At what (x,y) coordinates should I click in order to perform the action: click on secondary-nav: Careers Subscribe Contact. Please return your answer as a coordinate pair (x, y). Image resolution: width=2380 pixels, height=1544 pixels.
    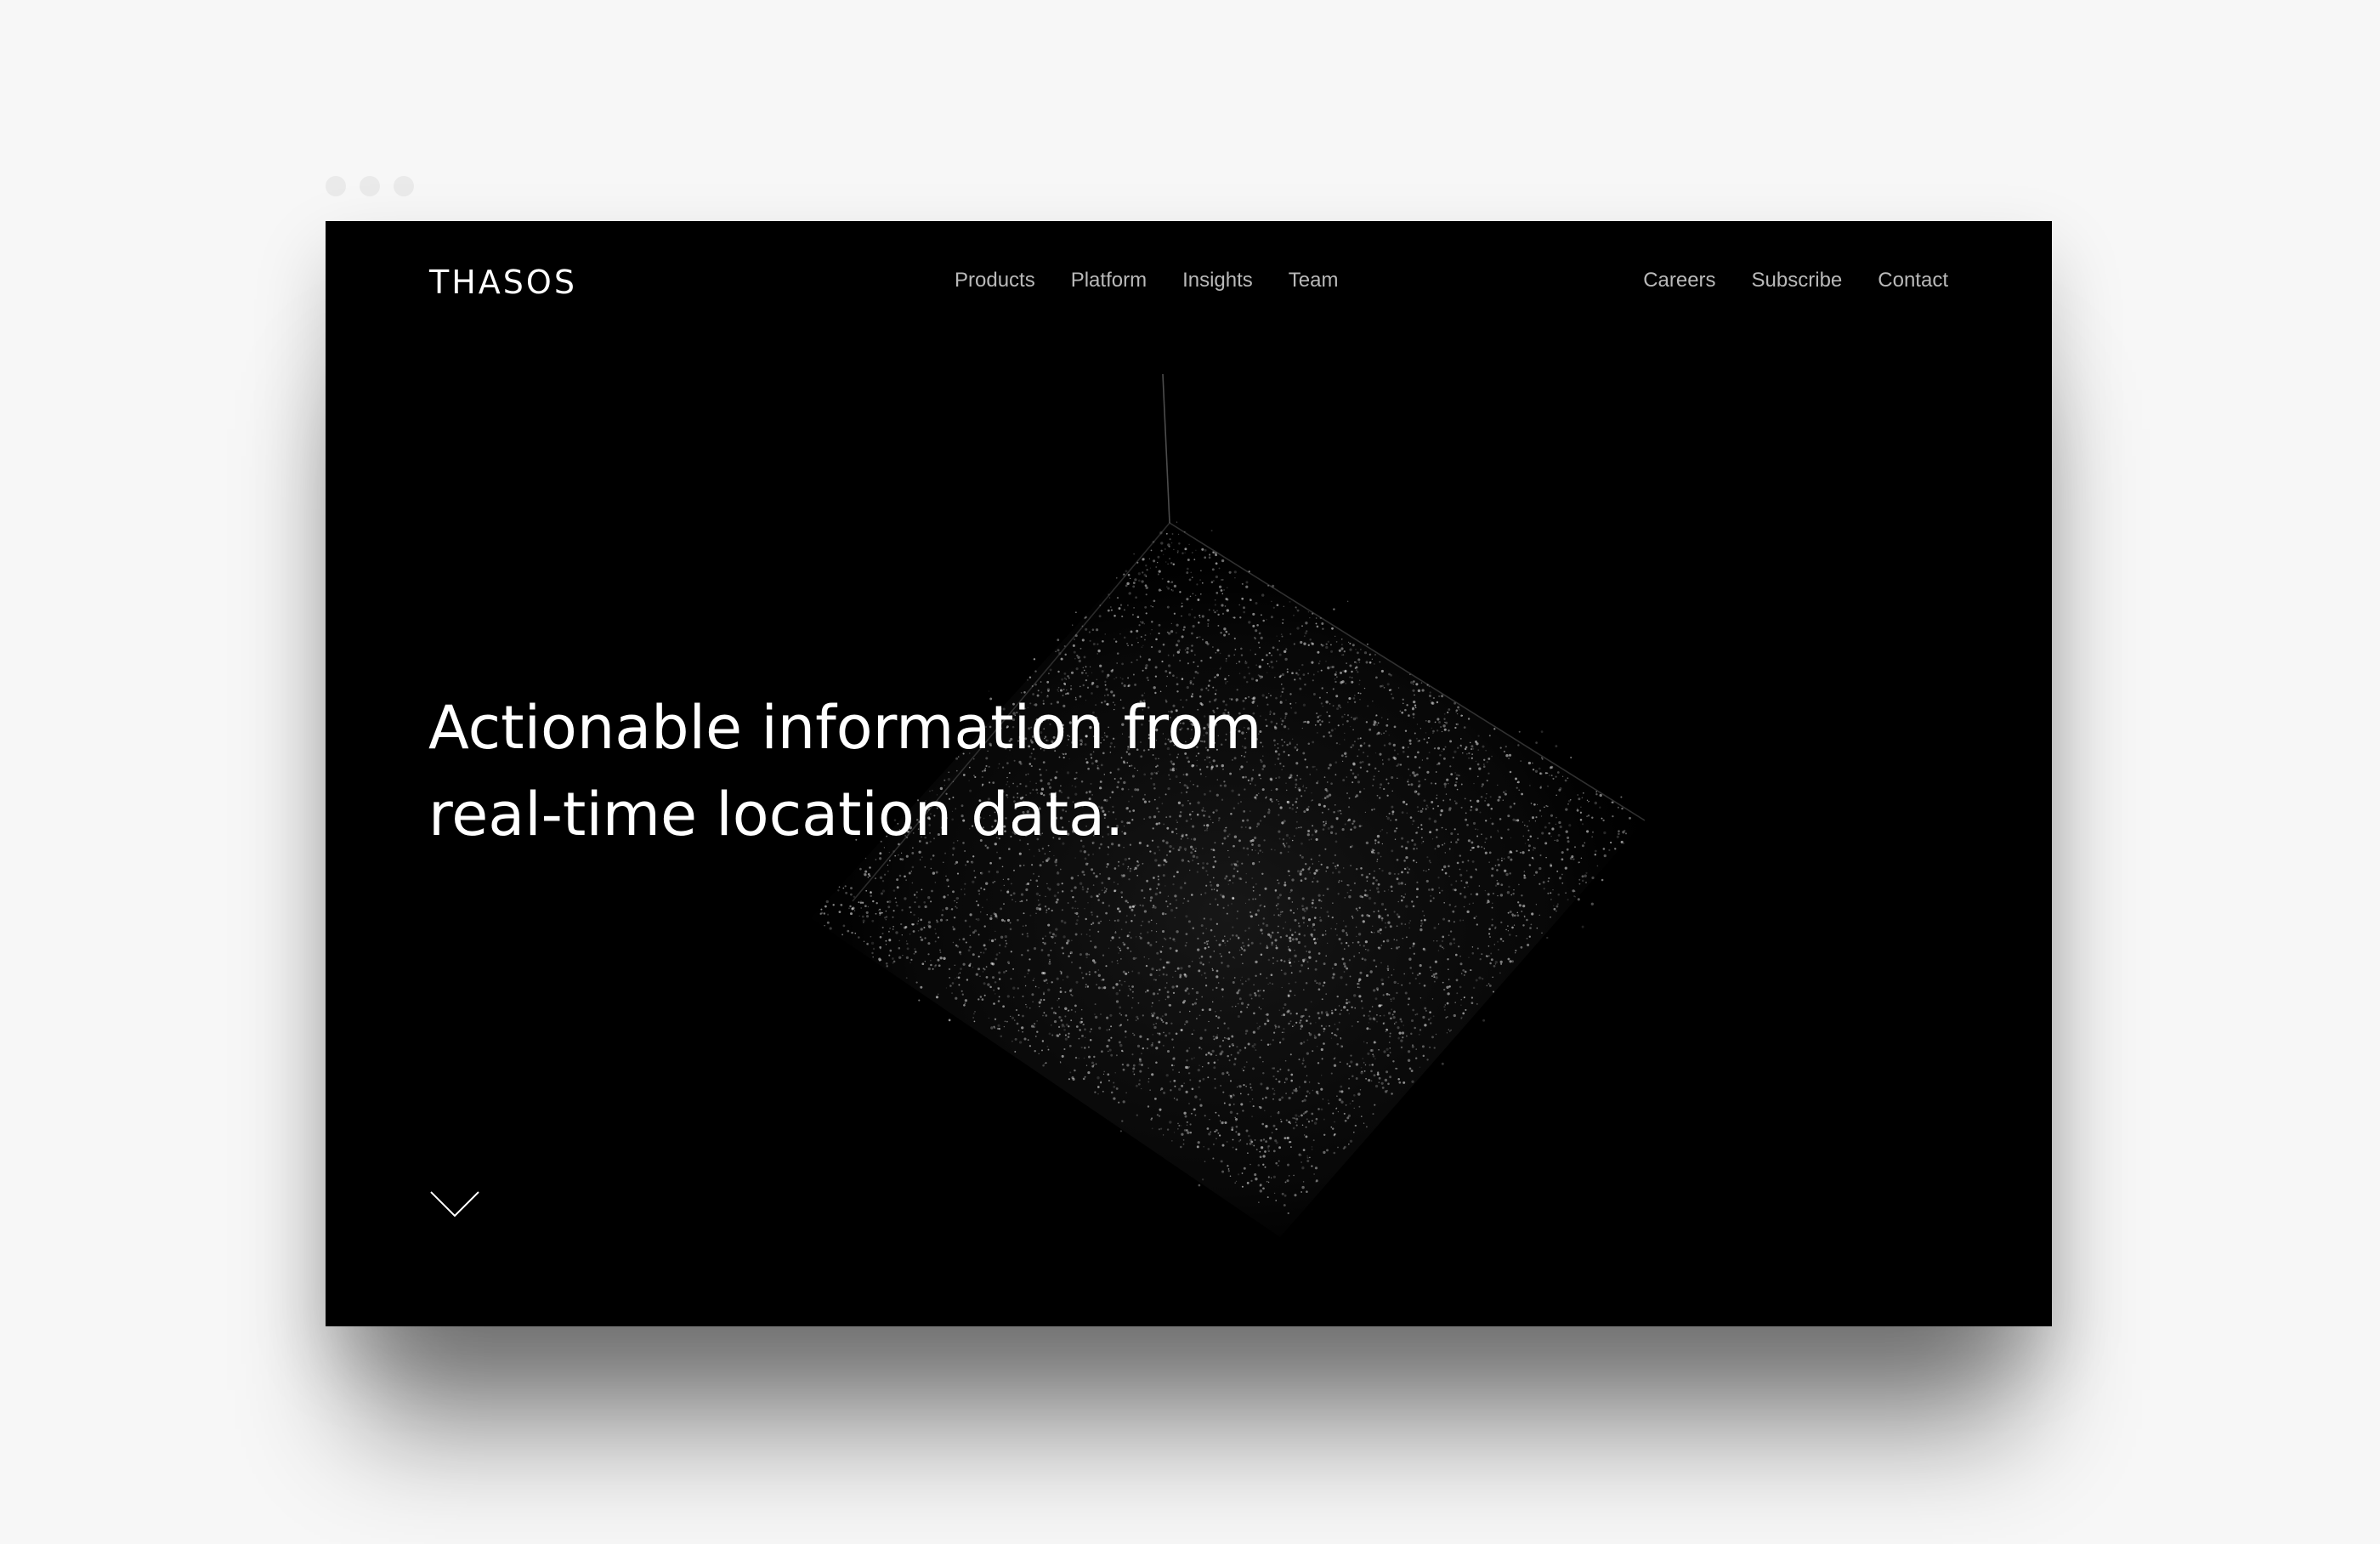
    Looking at the image, I should click on (1795, 280).